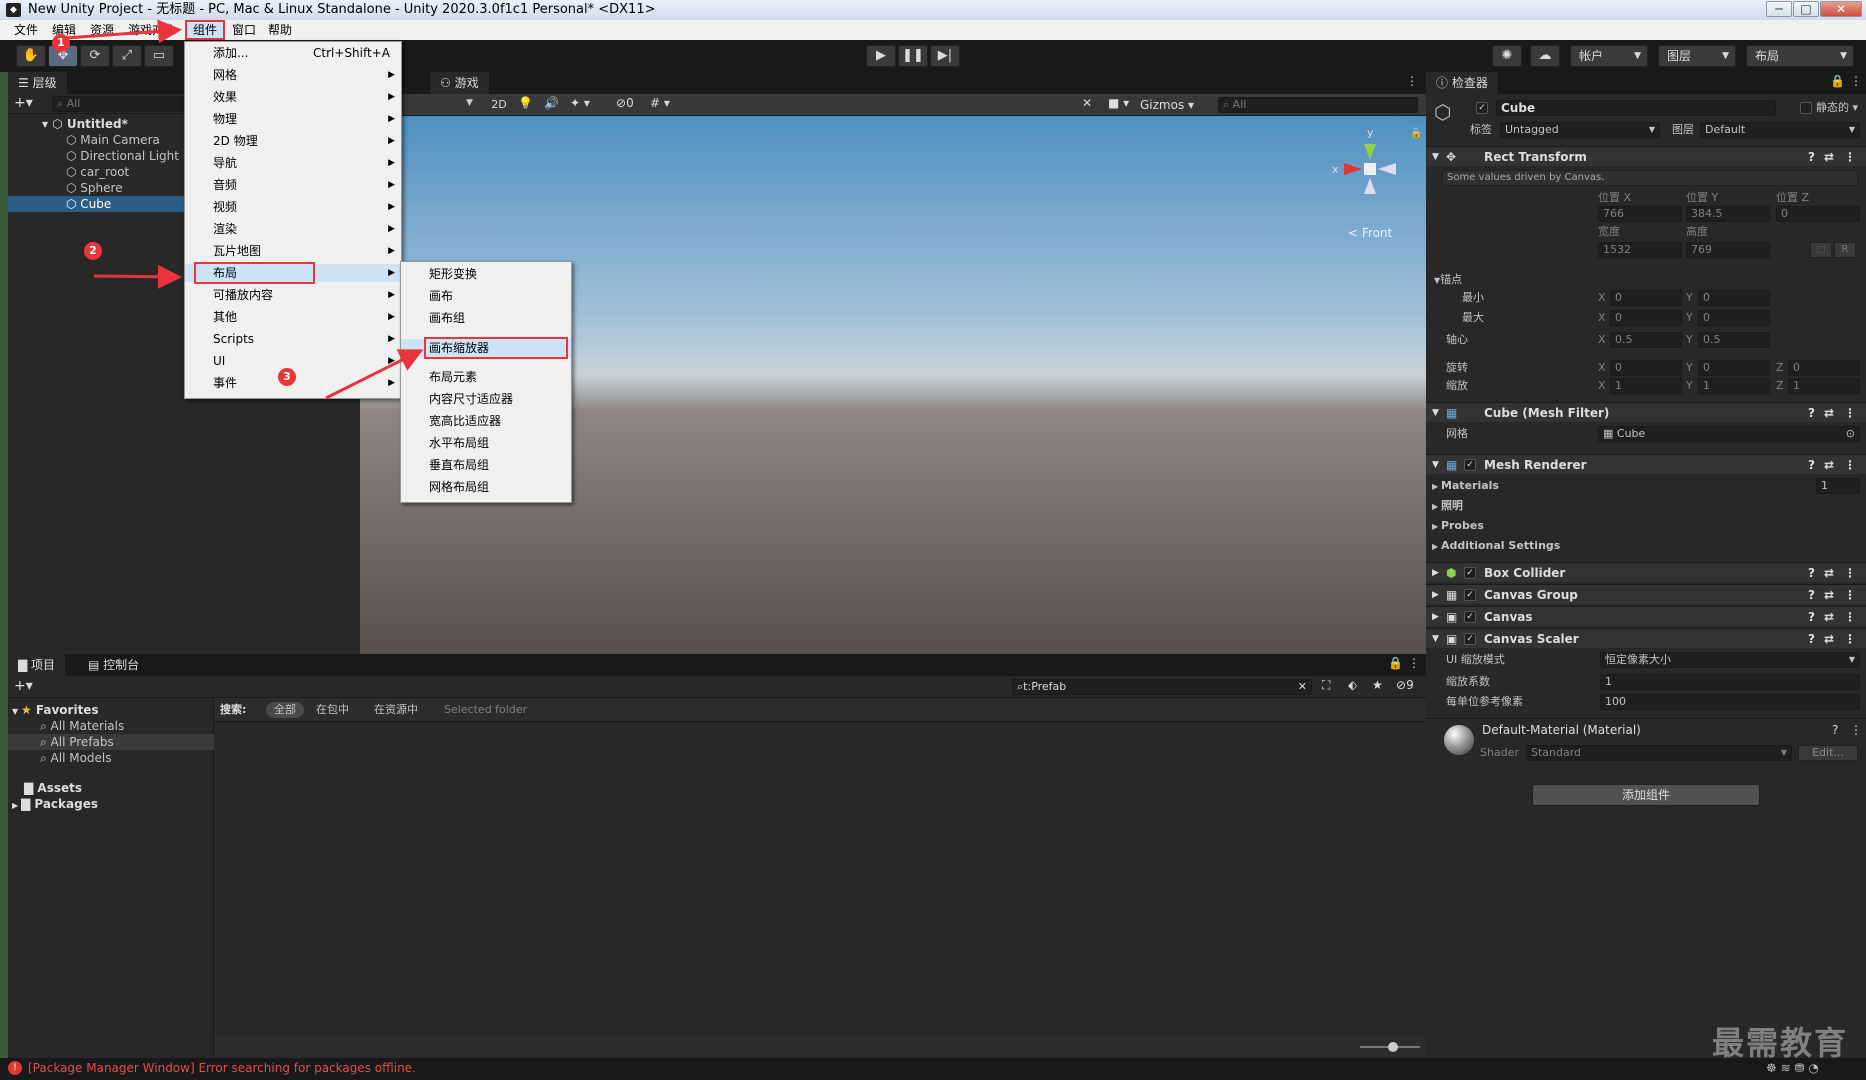 The width and height of the screenshot is (1866, 1080). I want to click on scale-y-field: 1, so click(1734, 386).